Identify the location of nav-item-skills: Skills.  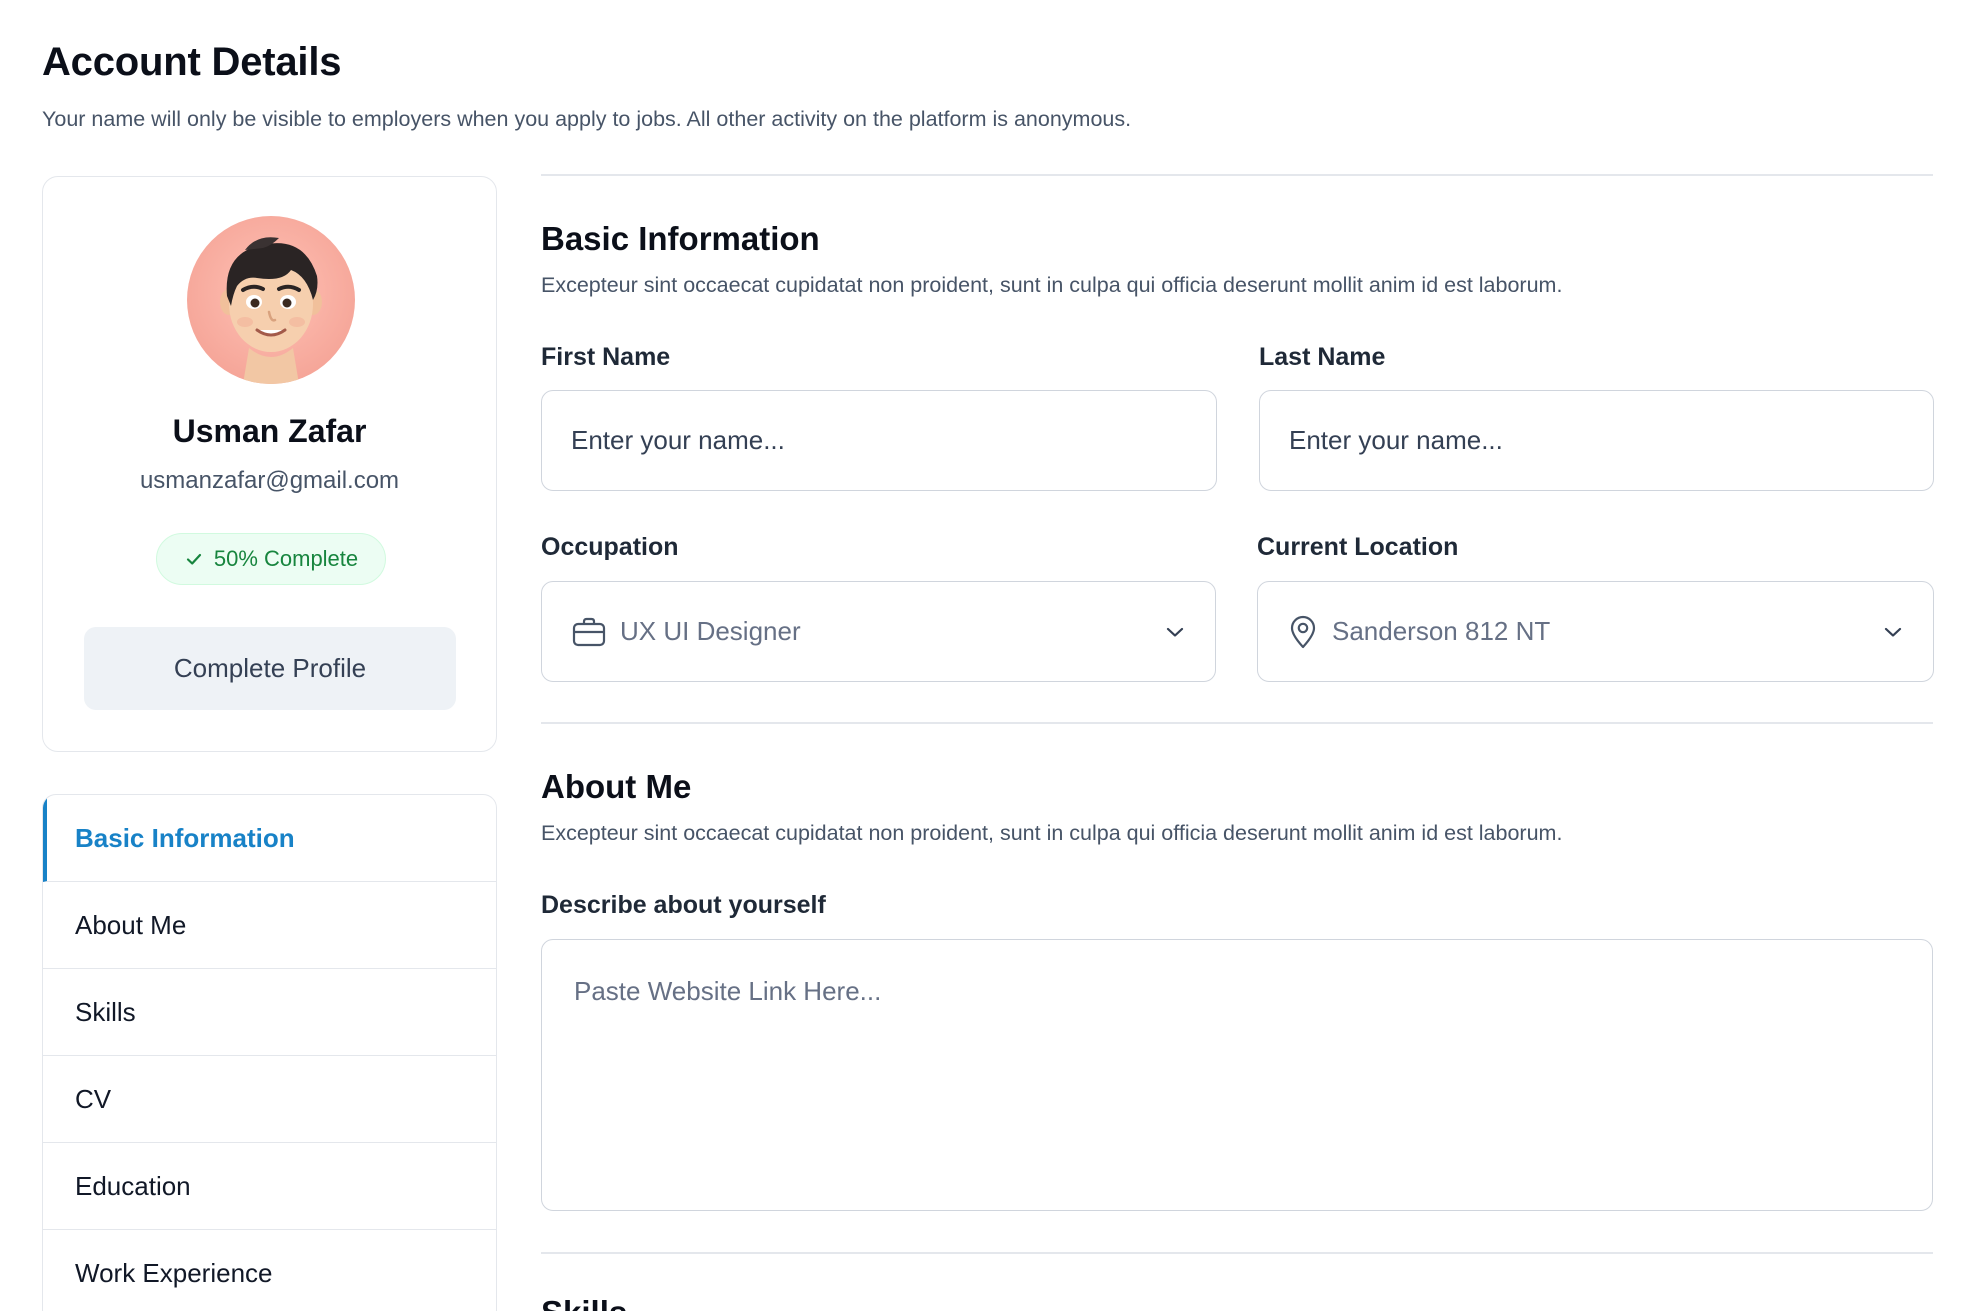
(269, 1012).